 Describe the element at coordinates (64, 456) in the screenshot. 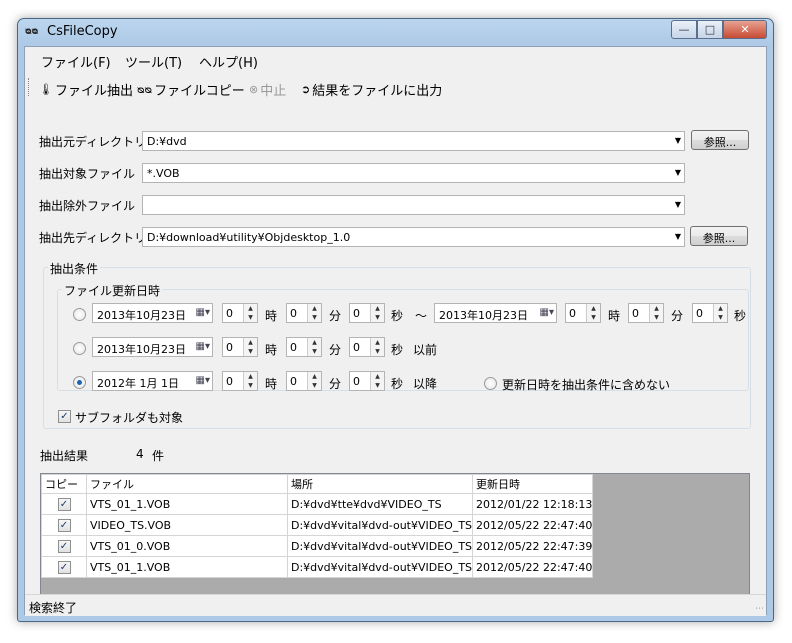

I see `results-label: 抽出結果` at that location.